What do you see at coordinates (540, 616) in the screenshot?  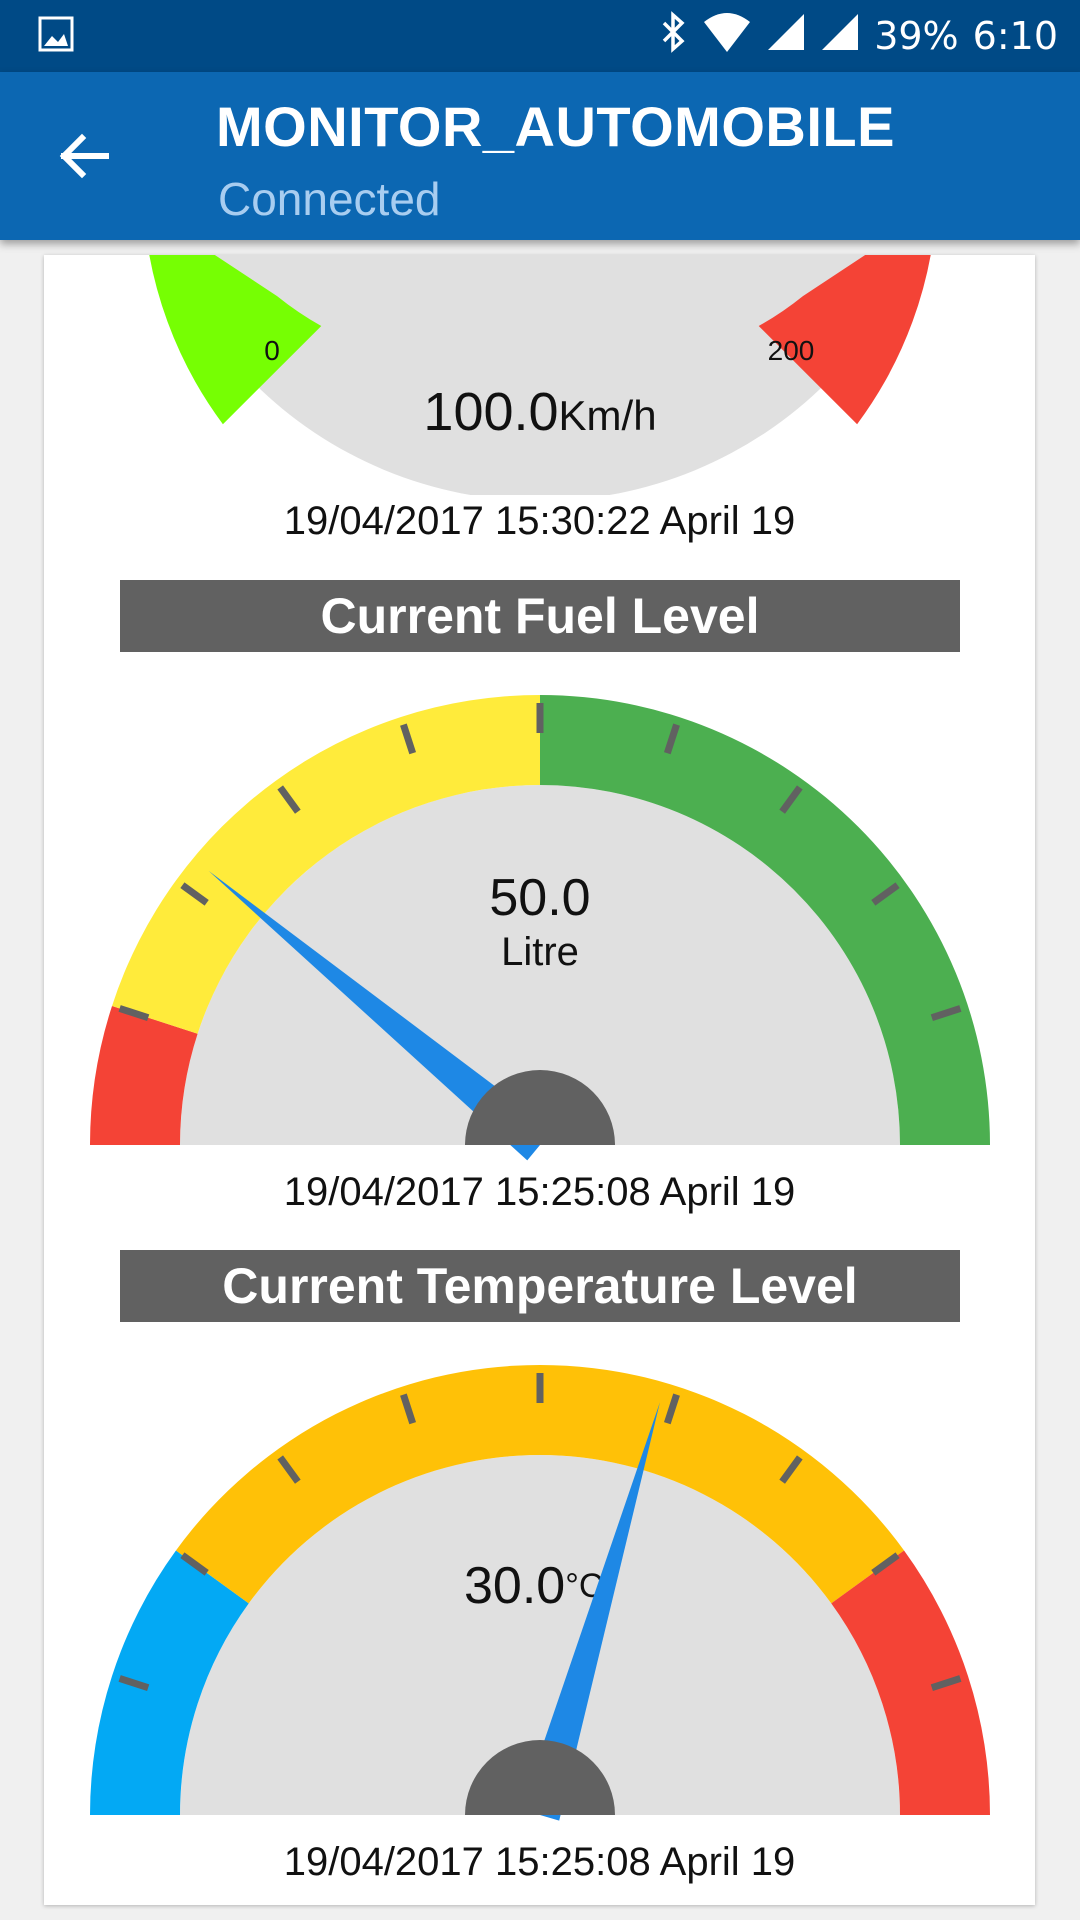 I see `fuel-section-header: Current Fuel Level` at bounding box center [540, 616].